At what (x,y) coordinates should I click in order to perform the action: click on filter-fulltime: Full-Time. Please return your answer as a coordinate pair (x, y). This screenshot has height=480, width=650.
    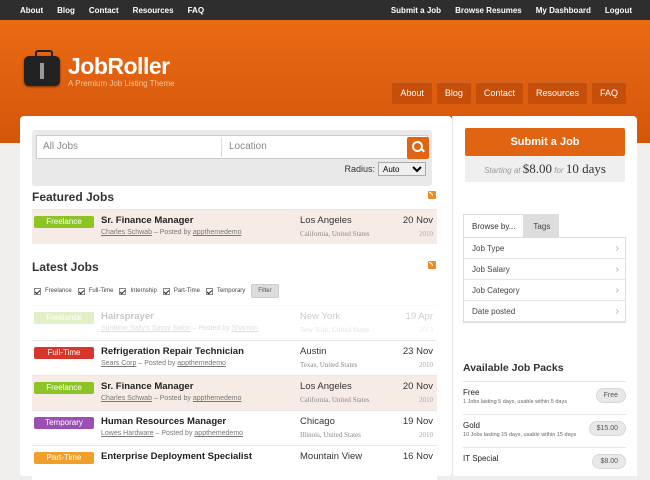
    Looking at the image, I should click on (95, 291).